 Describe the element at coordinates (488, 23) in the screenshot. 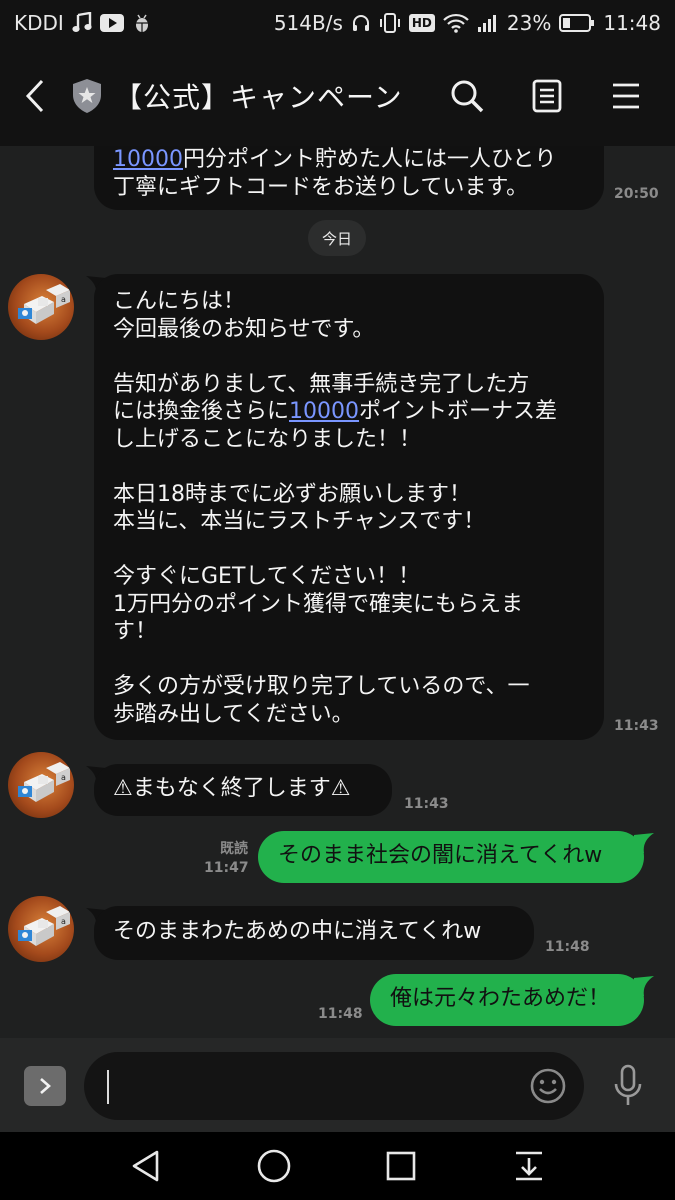

I see `signal-icon` at that location.